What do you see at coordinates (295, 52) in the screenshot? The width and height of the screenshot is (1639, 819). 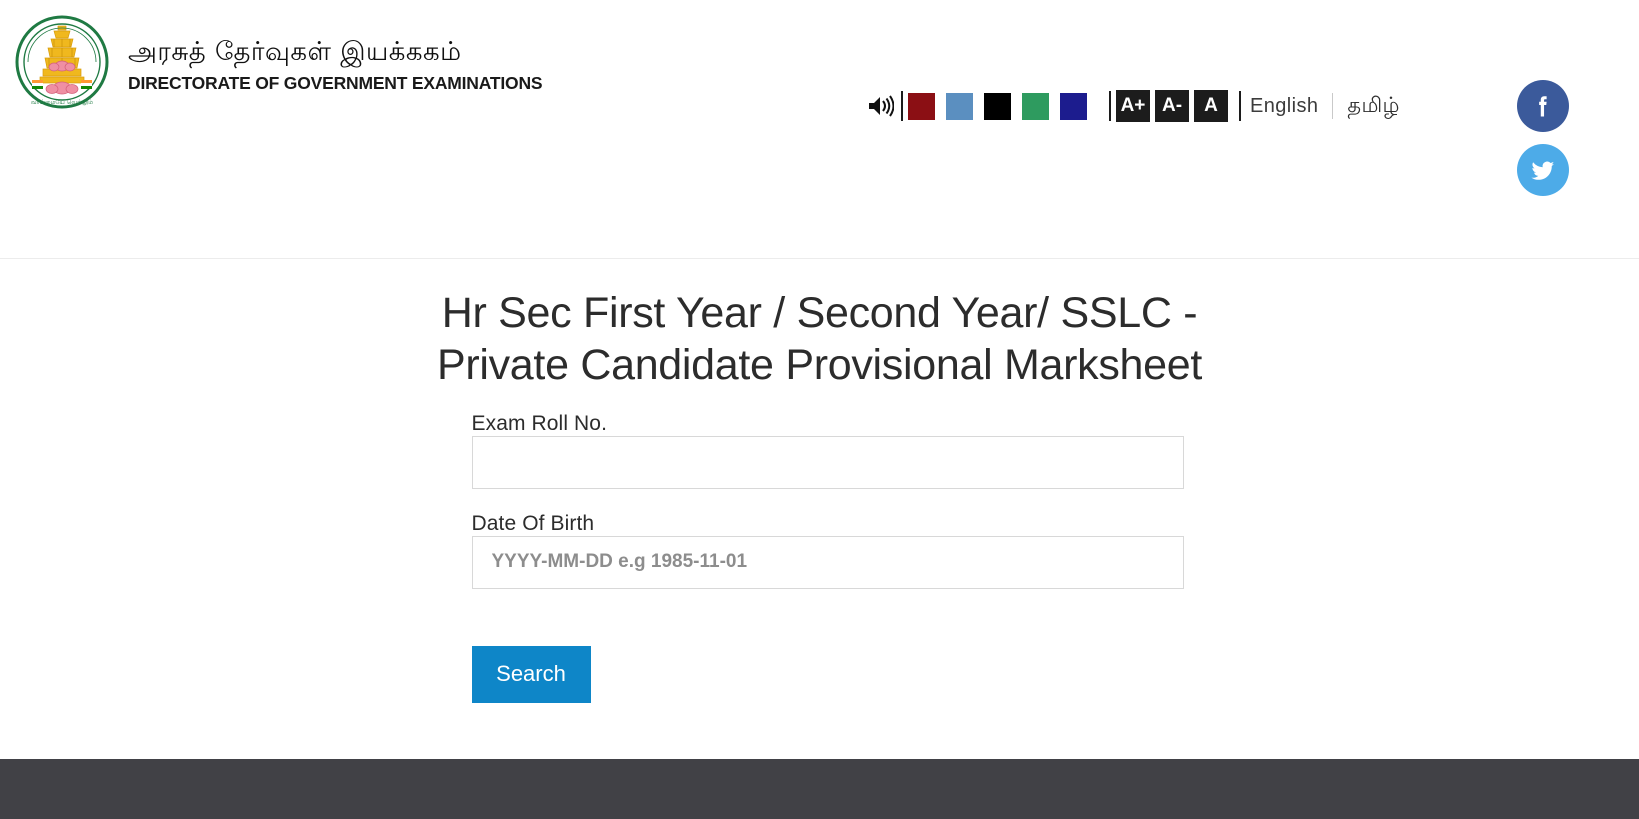 I see `brand-title-tamil: அரசுத் தேர்வுகள் இயக்ககம்` at bounding box center [295, 52].